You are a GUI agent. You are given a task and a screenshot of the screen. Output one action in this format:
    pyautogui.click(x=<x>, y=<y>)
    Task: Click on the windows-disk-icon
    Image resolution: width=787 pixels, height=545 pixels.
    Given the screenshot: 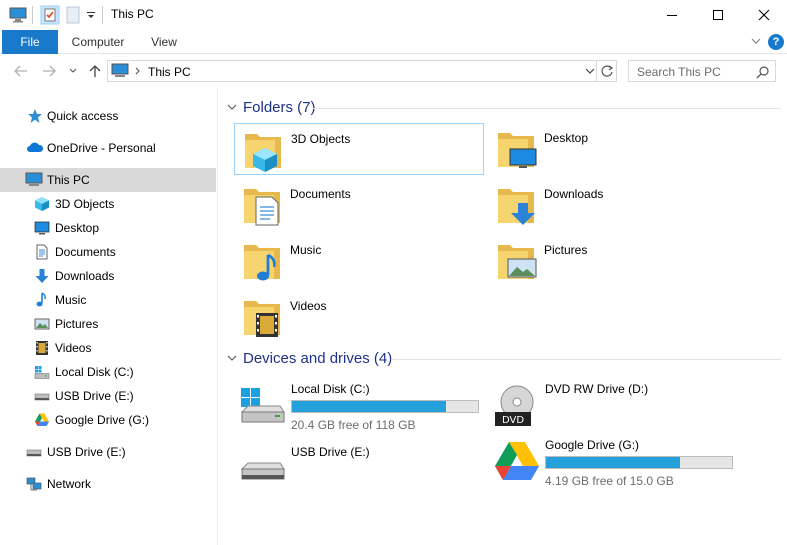 What is the action you would take?
    pyautogui.click(x=263, y=406)
    